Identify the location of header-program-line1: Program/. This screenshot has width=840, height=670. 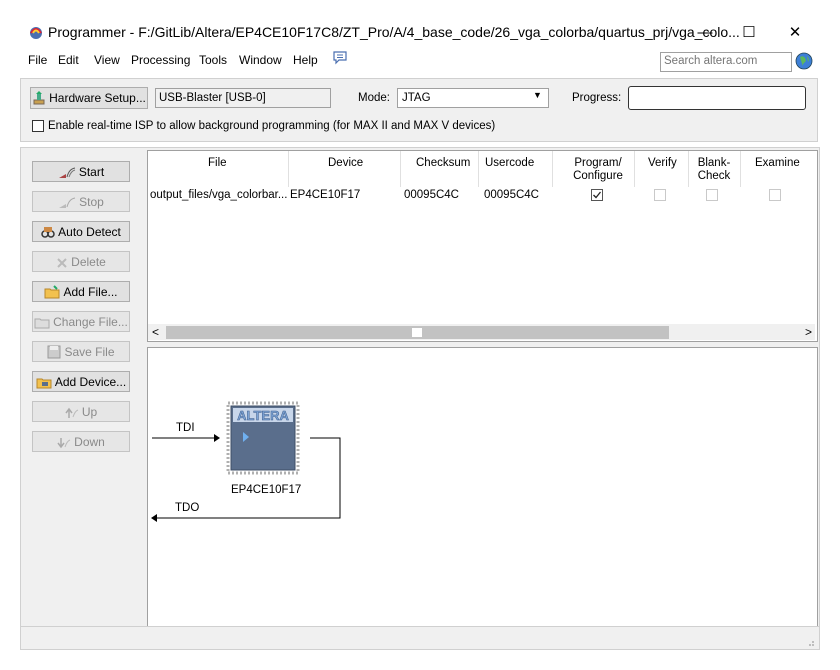
(598, 163).